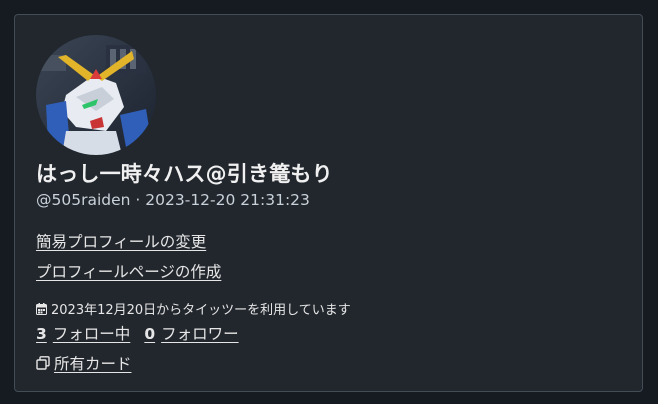 The image size is (658, 404). I want to click on owned-cards-link: 所有カード, so click(84, 363).